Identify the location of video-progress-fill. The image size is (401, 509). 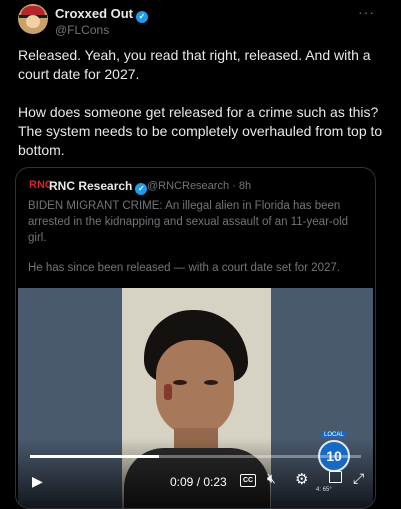
(95, 456).